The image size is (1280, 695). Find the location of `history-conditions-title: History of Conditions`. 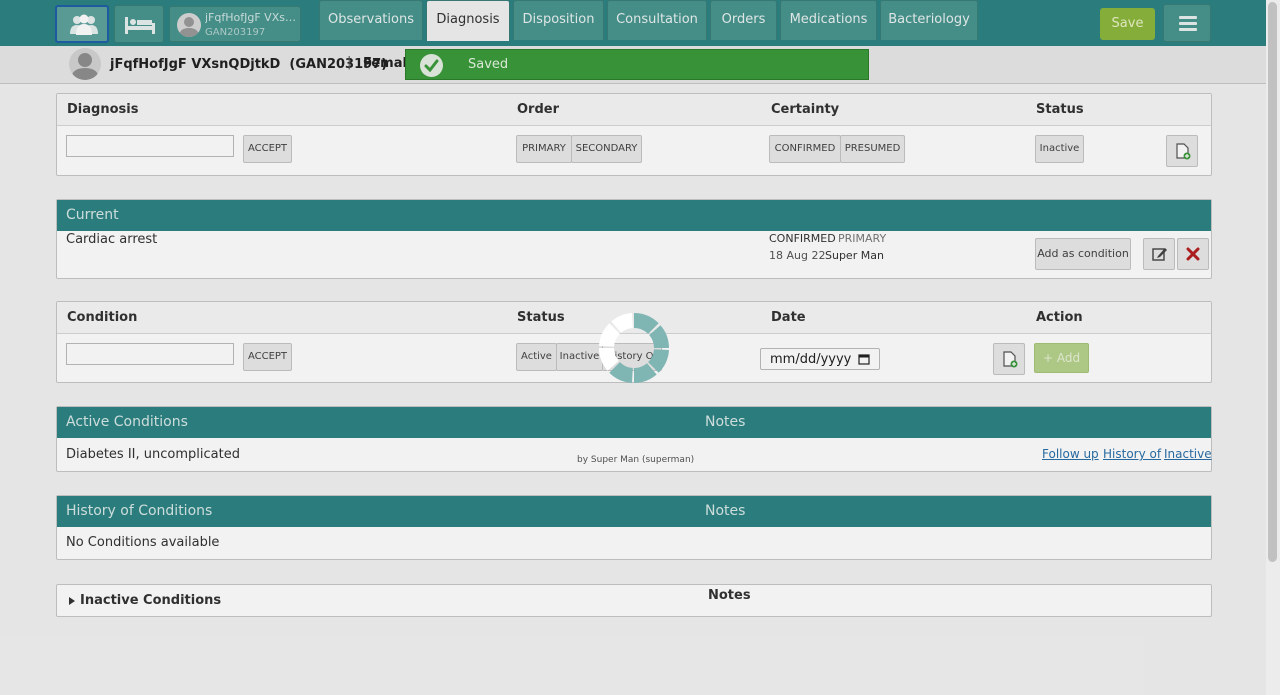

history-conditions-title: History of Conditions is located at coordinates (139, 511).